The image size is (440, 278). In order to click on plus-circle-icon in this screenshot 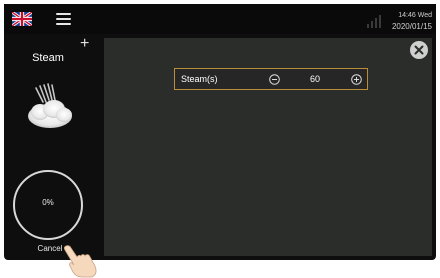, I will do `click(356, 79)`.